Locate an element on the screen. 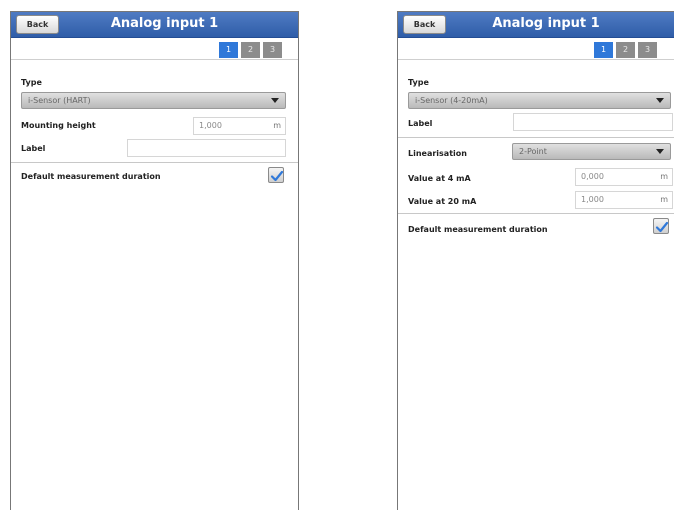 This screenshot has width=674, height=510. mounting-height-value: 1,000 is located at coordinates (210, 125).